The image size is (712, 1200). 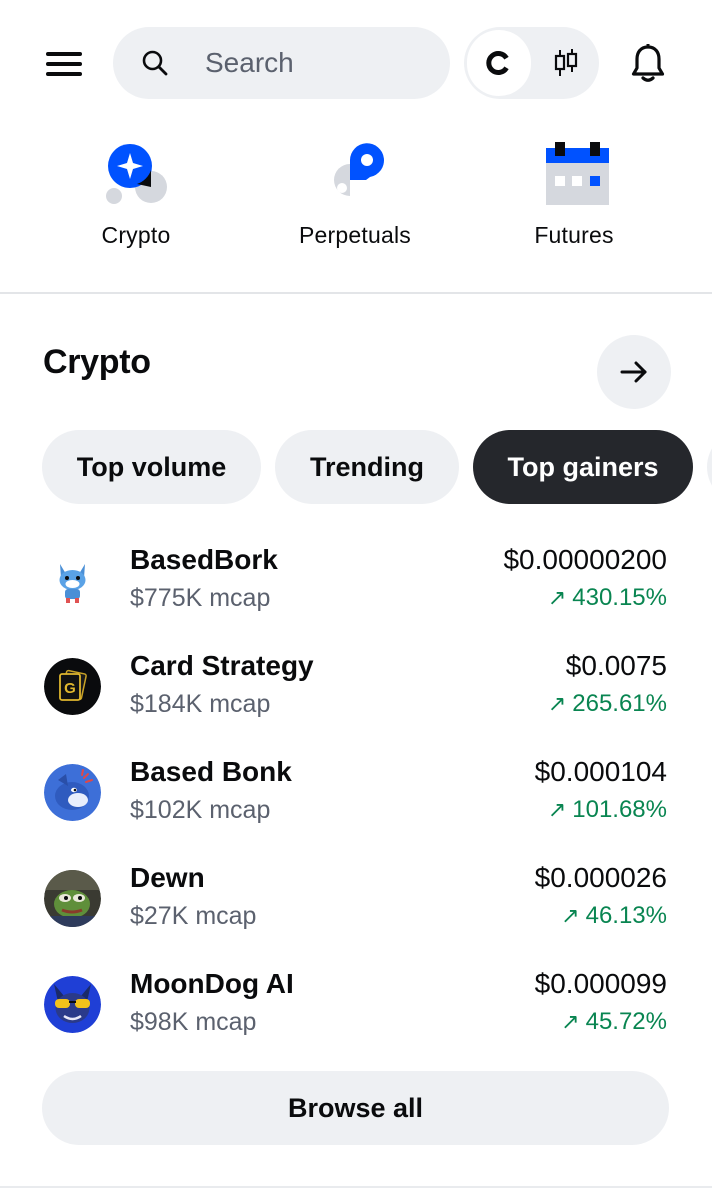 I want to click on filter-chips: Top volume Trending Top gainers, so click(x=377, y=467).